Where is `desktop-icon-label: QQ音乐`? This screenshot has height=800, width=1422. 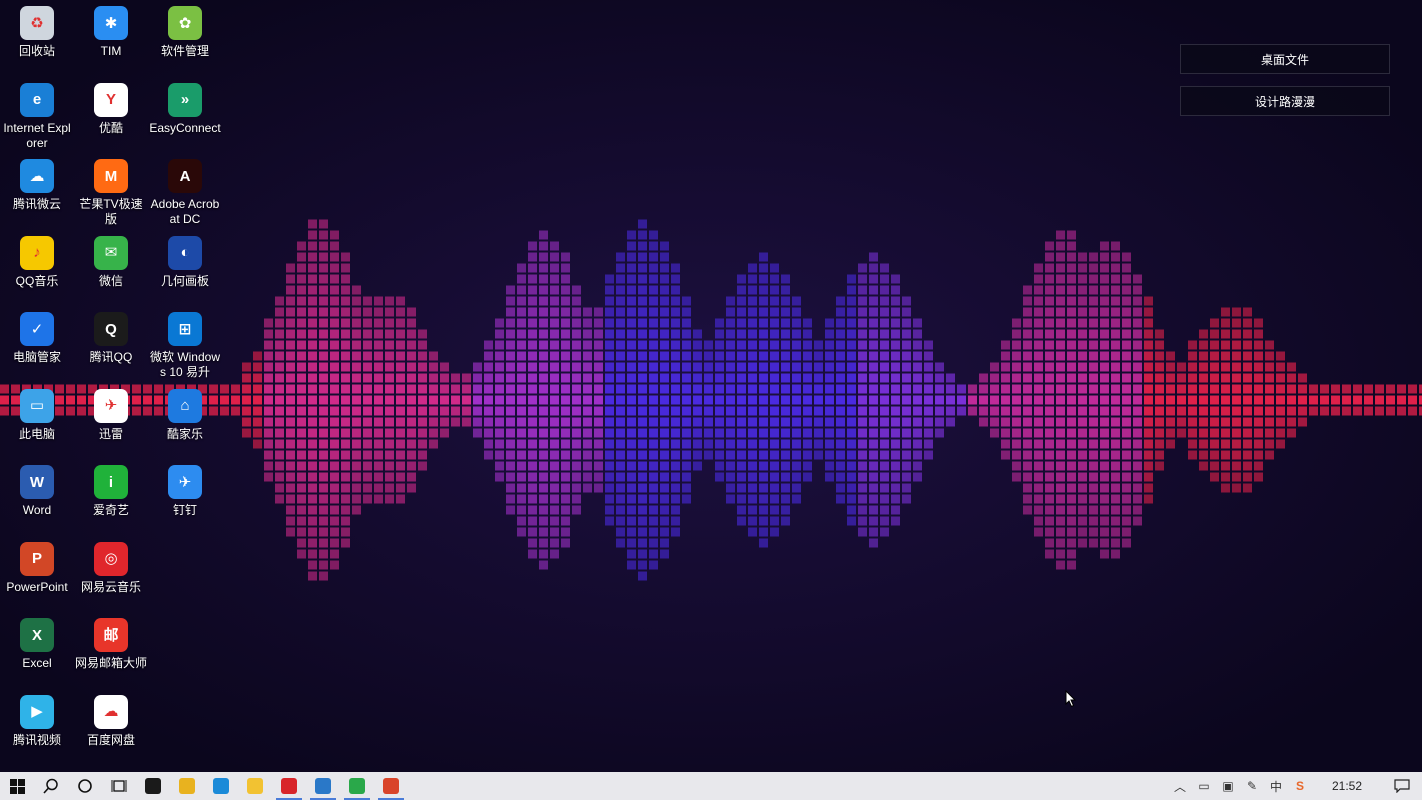 desktop-icon-label: QQ音乐 is located at coordinates (37, 280).